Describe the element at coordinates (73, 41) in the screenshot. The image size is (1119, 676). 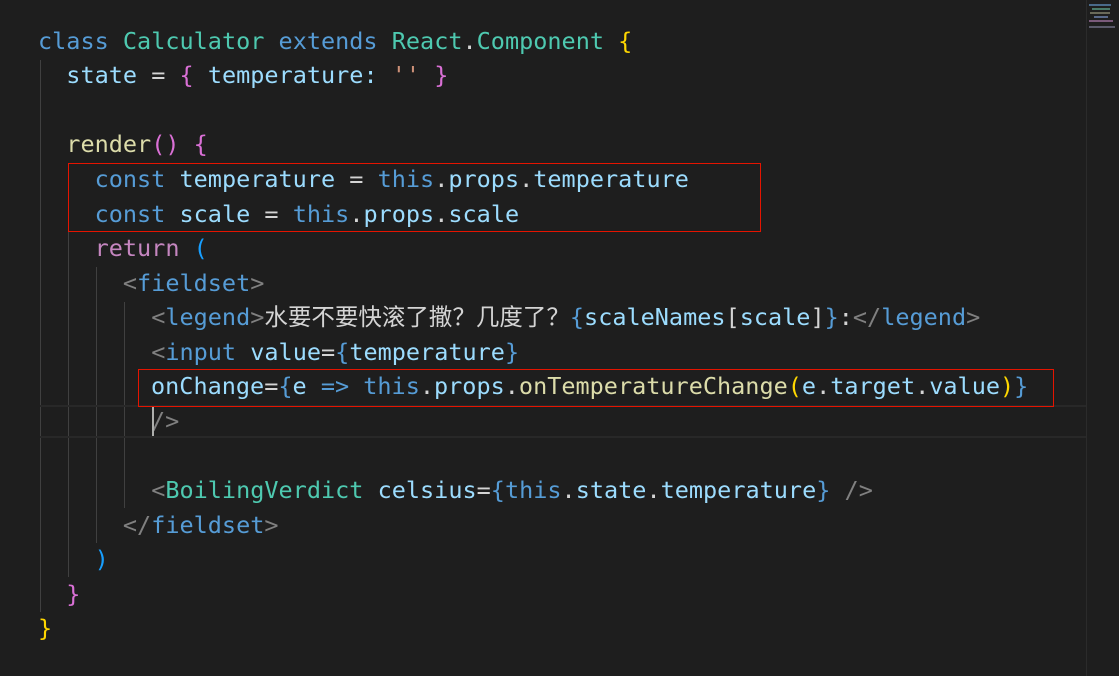
I see `token-keyword: class` at that location.